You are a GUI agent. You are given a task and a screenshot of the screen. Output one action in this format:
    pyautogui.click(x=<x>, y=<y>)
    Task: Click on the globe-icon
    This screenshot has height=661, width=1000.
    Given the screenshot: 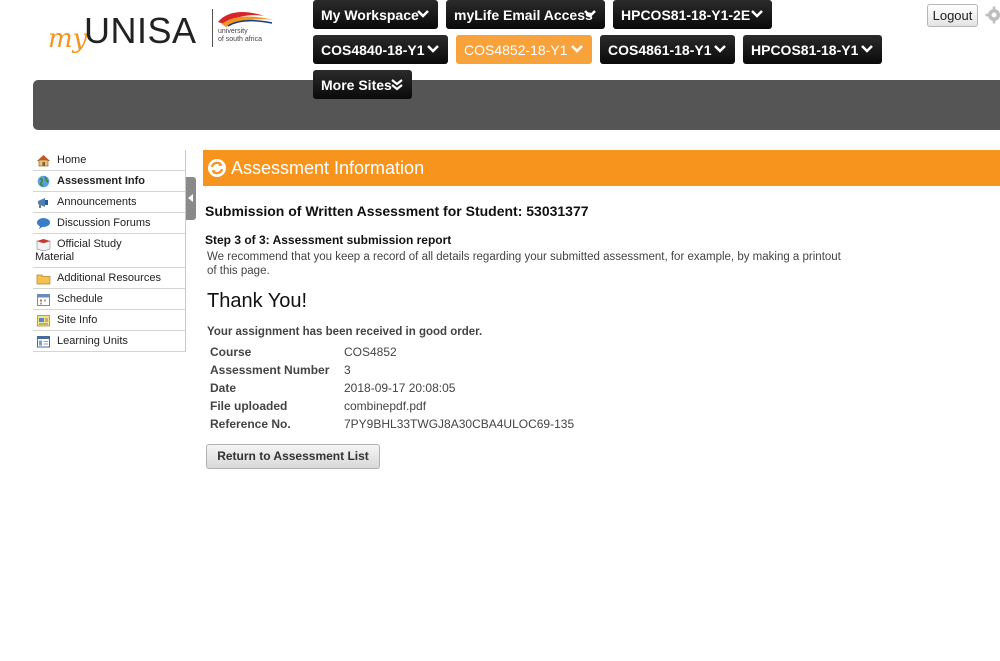 What is the action you would take?
    pyautogui.click(x=43, y=181)
    